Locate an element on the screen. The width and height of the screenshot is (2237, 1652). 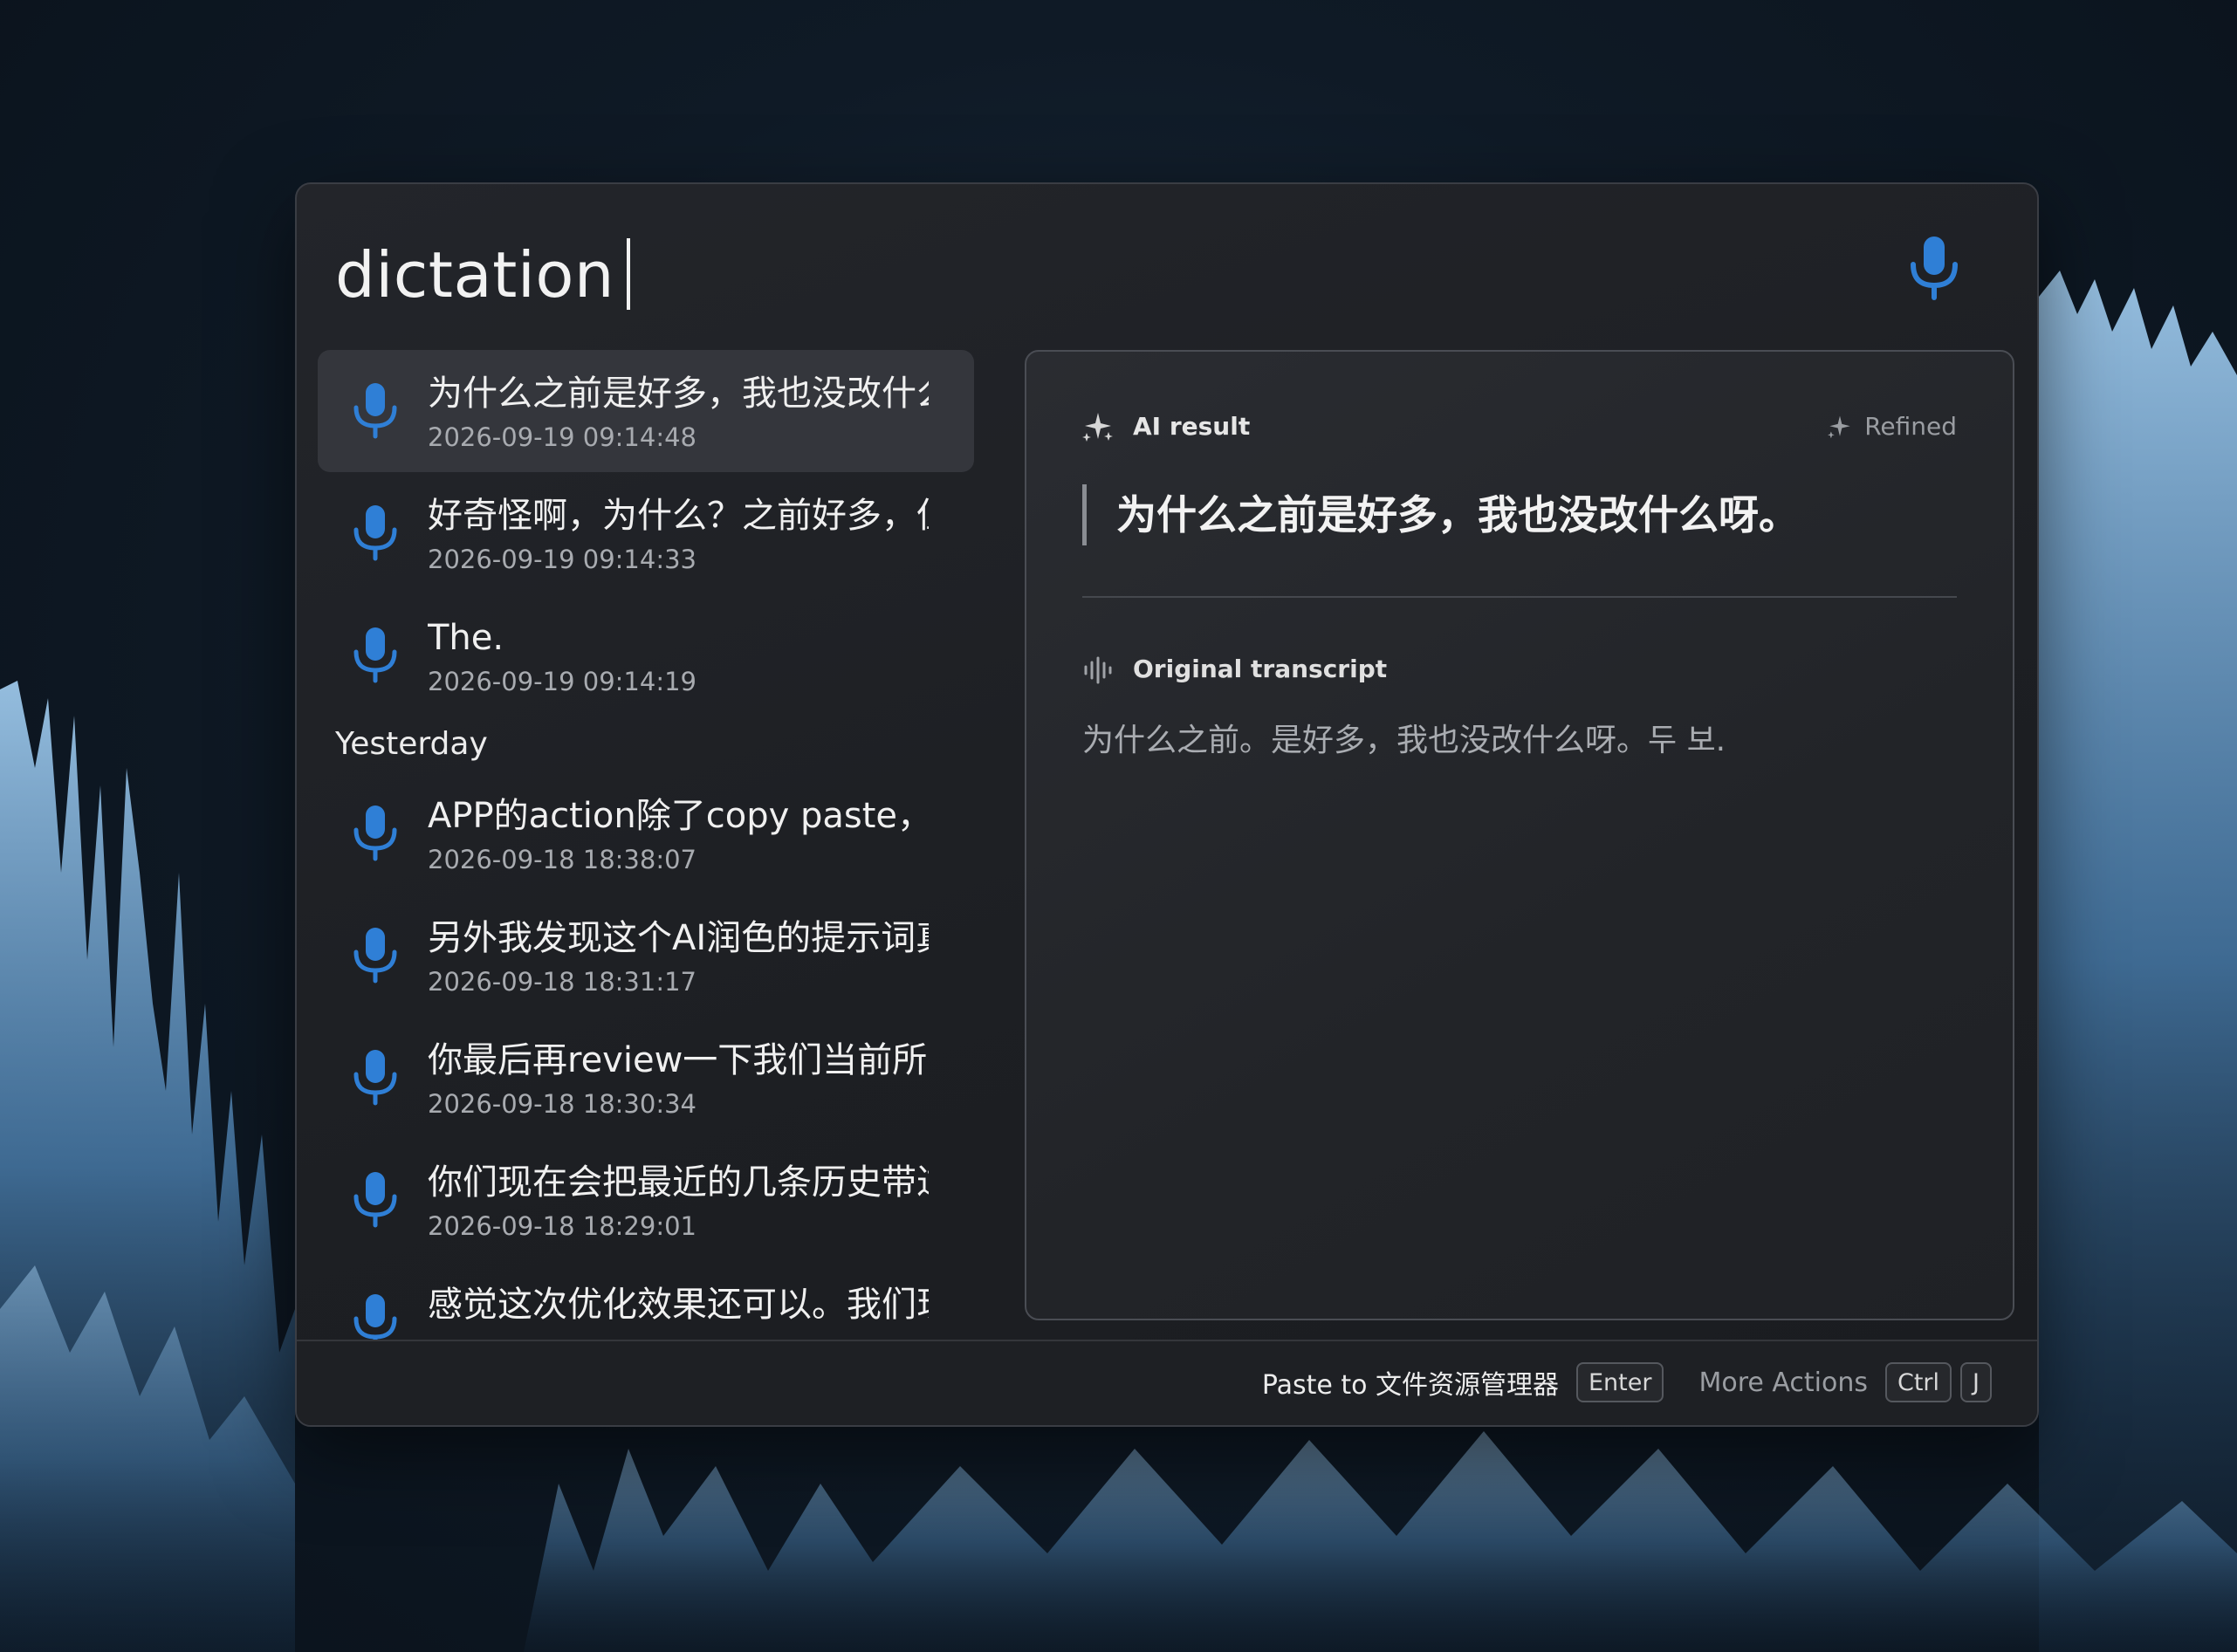
item-title: 另外我发现这个AI润色的提示词真的 is located at coordinates (678, 938).